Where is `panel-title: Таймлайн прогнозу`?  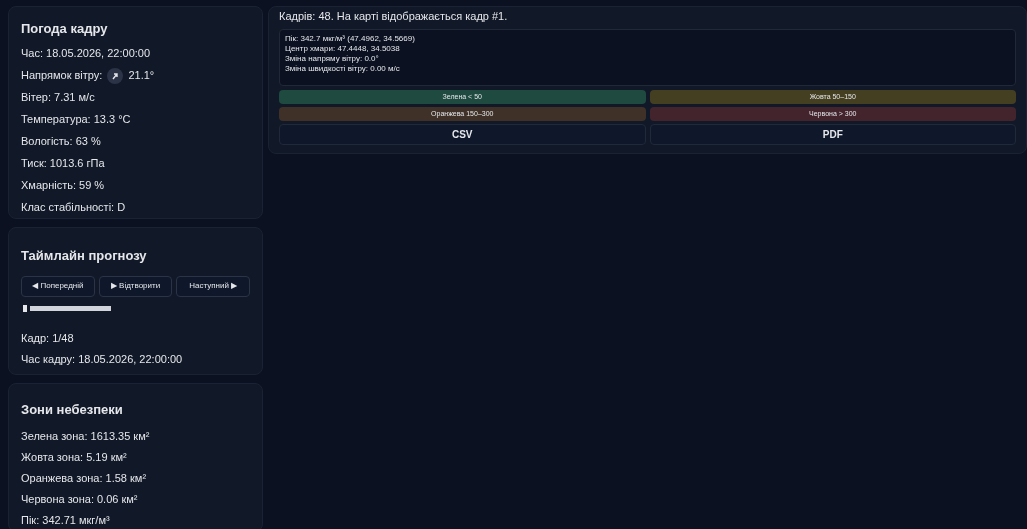 panel-title: Таймлайн прогнозу is located at coordinates (84, 256).